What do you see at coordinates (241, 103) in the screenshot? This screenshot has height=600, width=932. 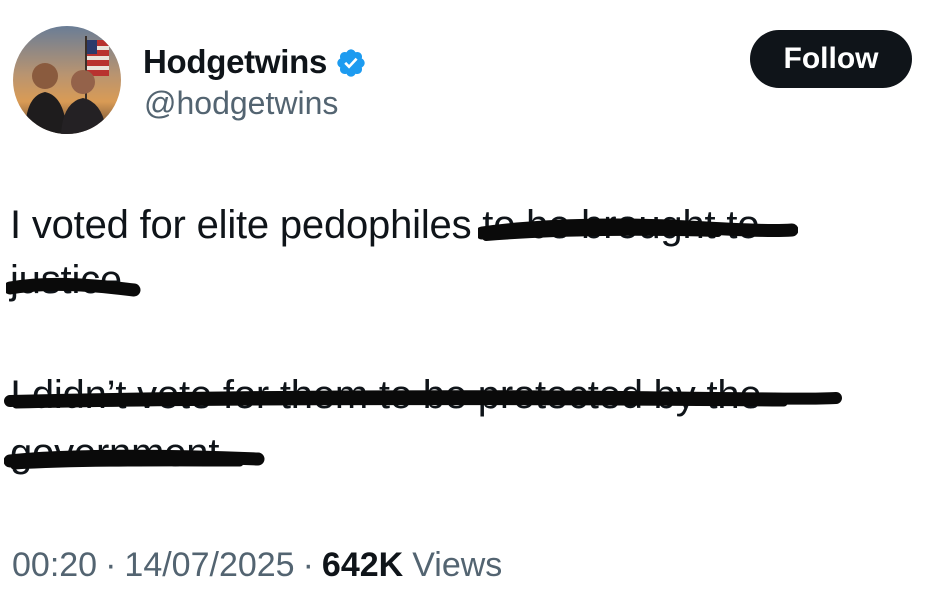 I see `author-handle: @hodgetwins` at bounding box center [241, 103].